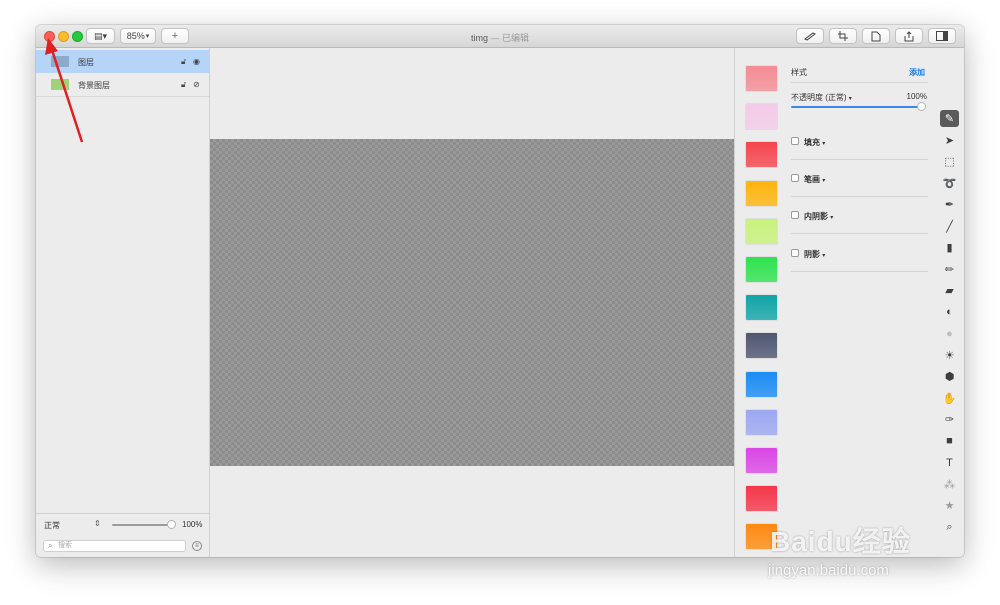 The height and width of the screenshot is (605, 1000). What do you see at coordinates (949, 419) in the screenshot?
I see `pen-icon: ✑` at bounding box center [949, 419].